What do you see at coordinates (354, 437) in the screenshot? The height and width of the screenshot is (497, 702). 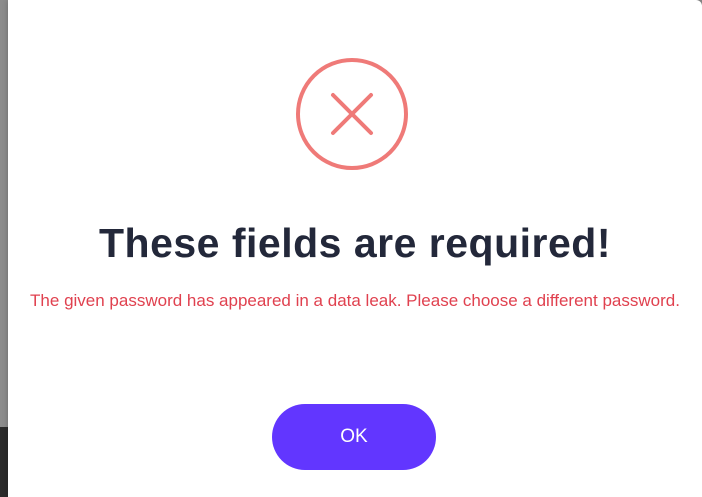 I see `ok-button: OK` at bounding box center [354, 437].